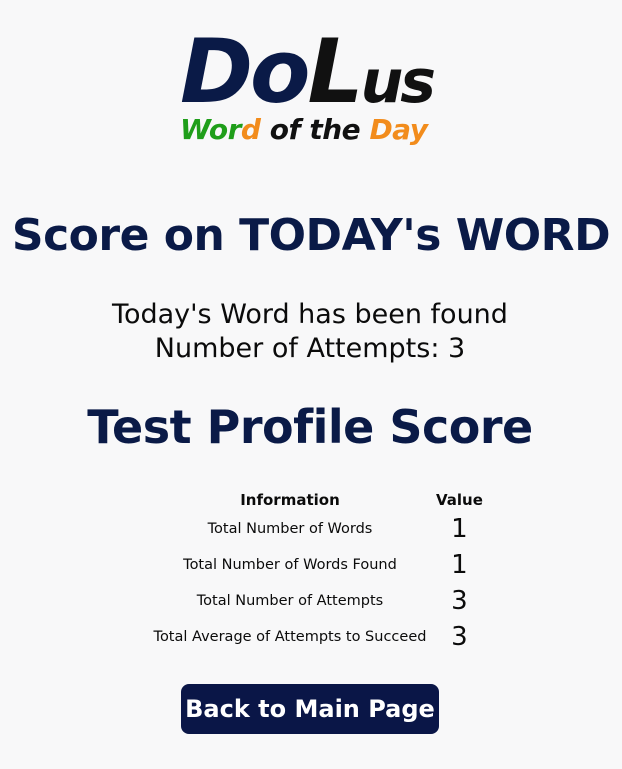  I want to click on today-score-heading: Score on TODAY's WORD, so click(311, 235).